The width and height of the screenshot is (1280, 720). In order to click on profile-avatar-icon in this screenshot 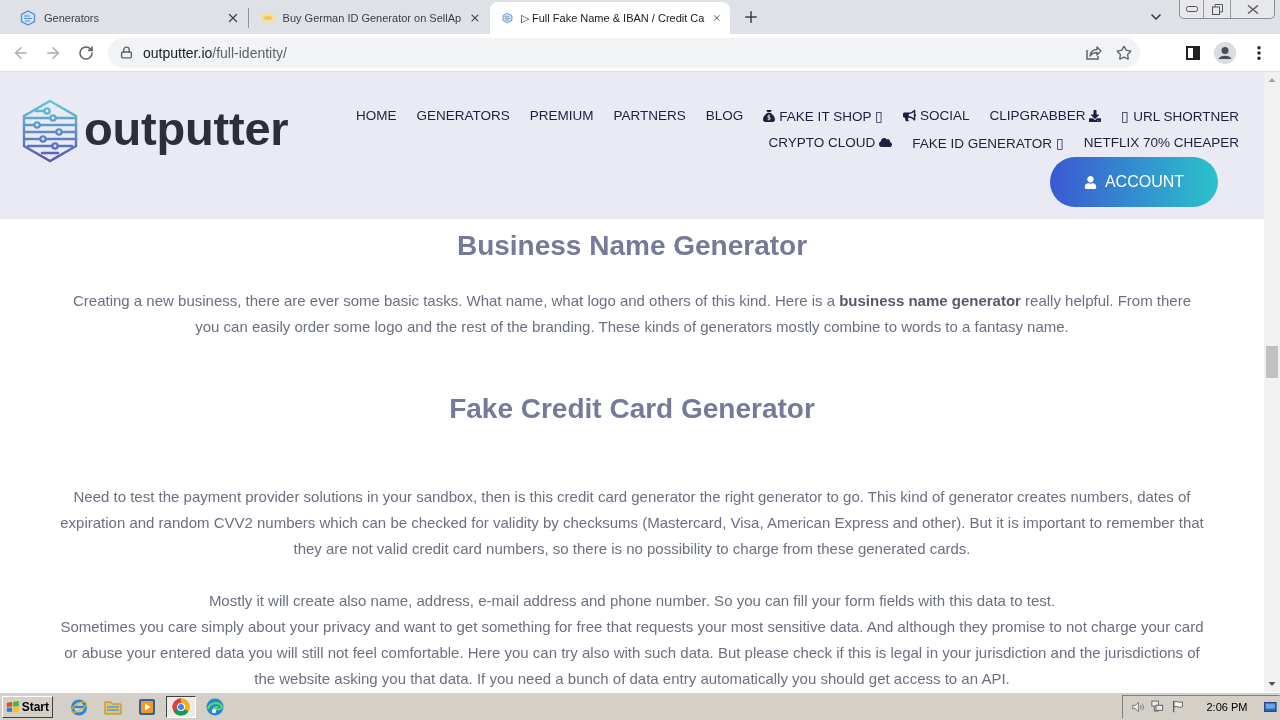, I will do `click(1225, 52)`.